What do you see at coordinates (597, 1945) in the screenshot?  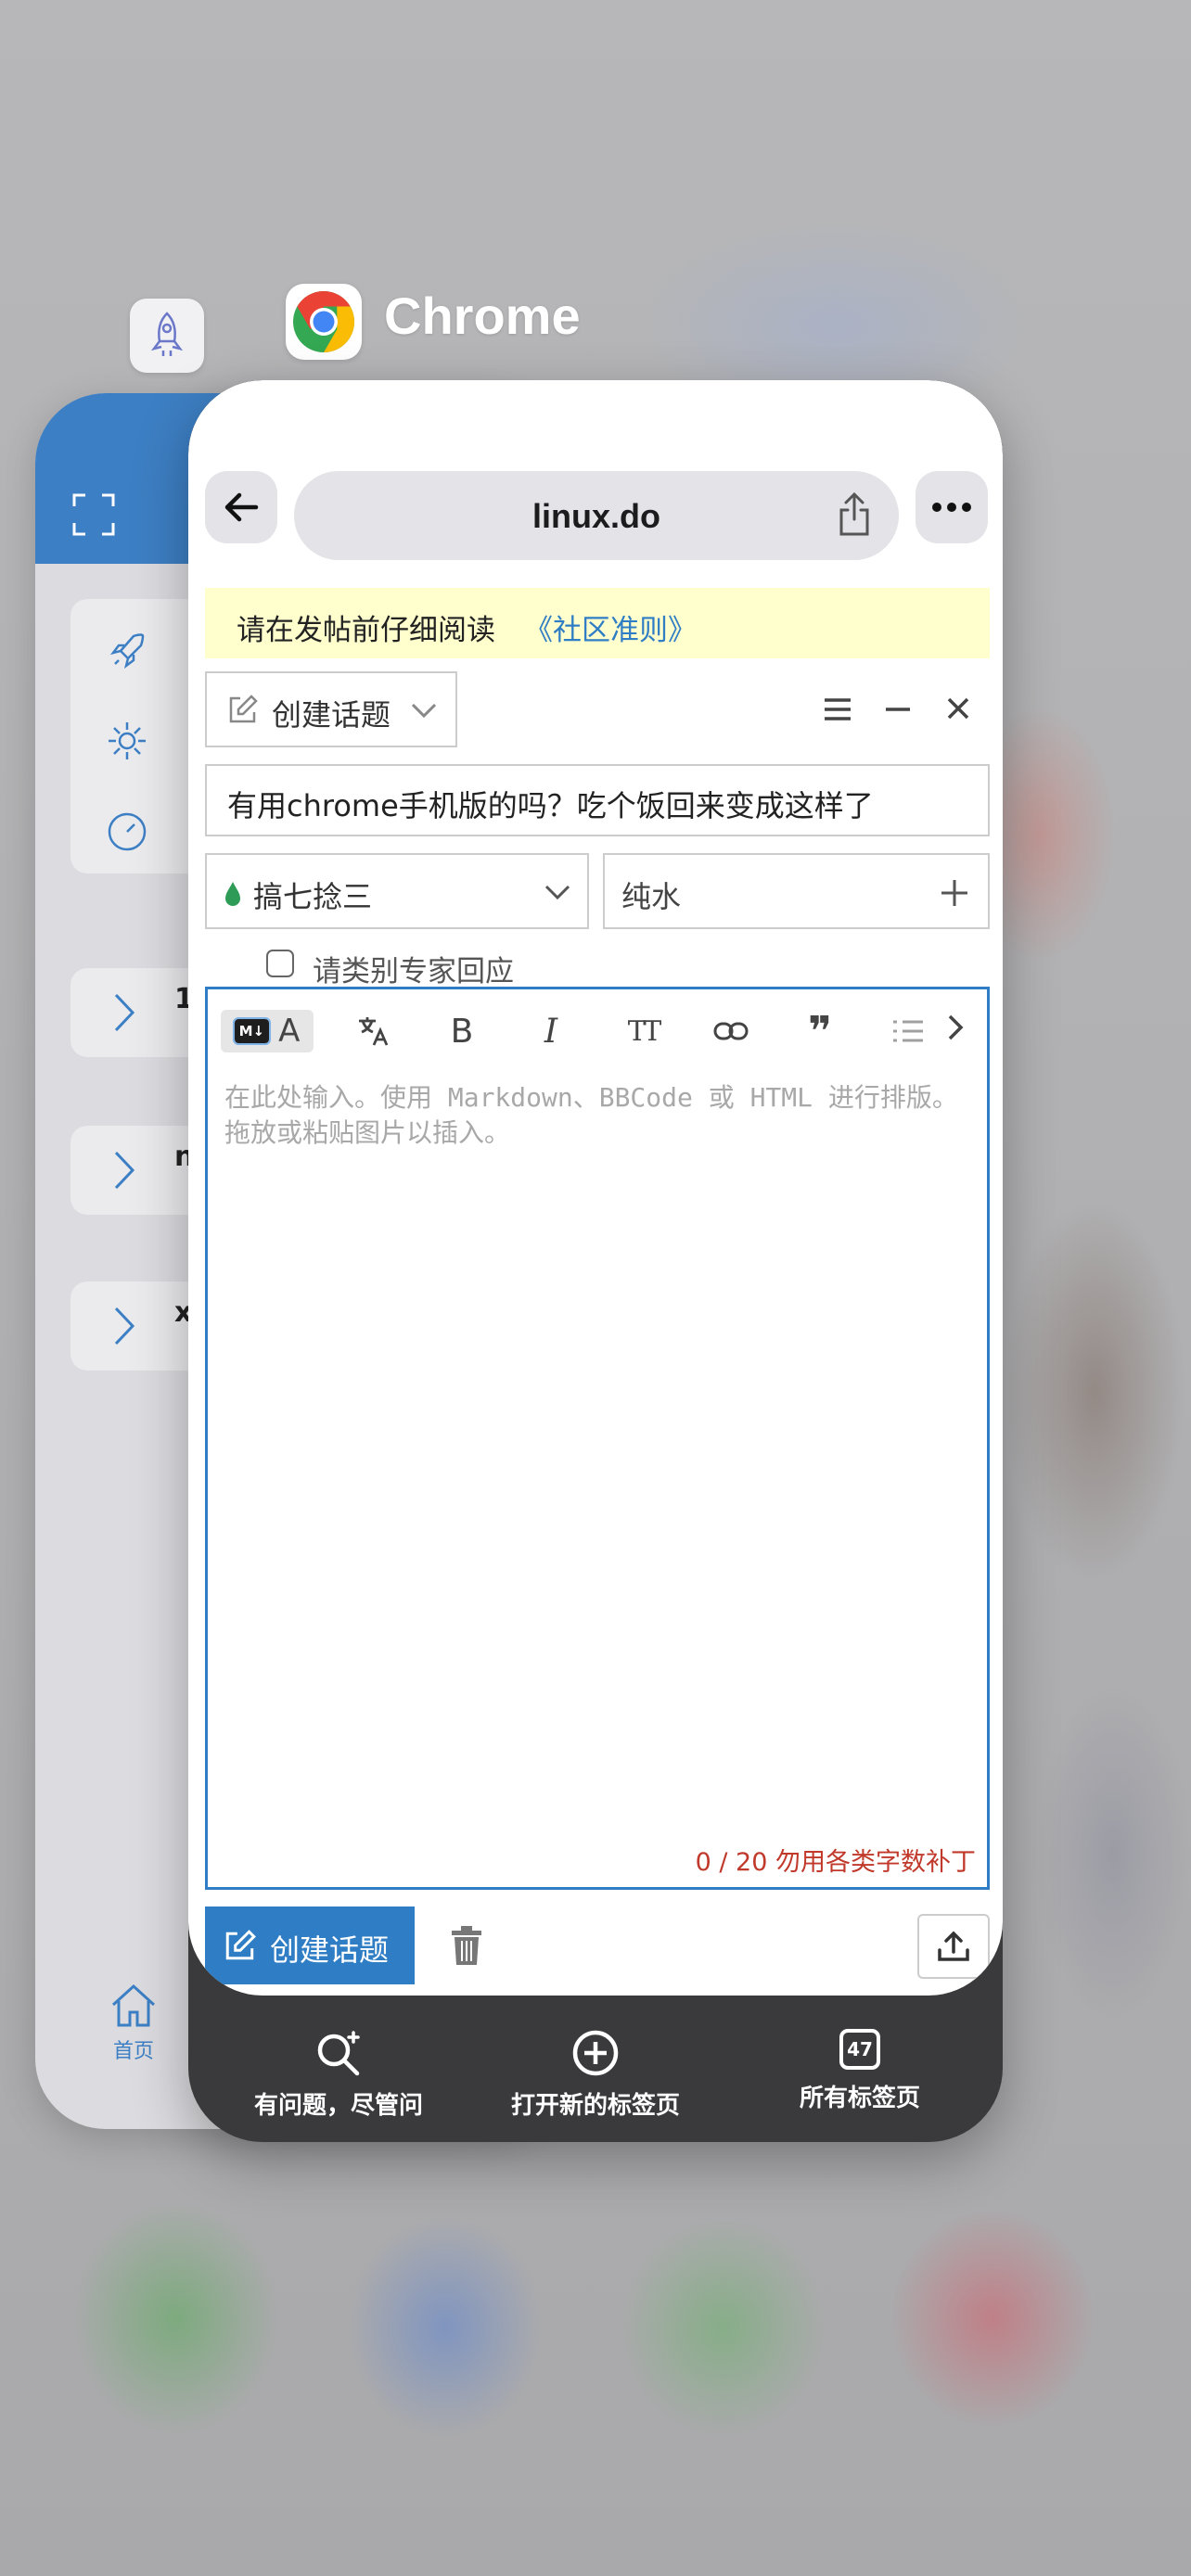 I see `composer-actions: 创建话题` at bounding box center [597, 1945].